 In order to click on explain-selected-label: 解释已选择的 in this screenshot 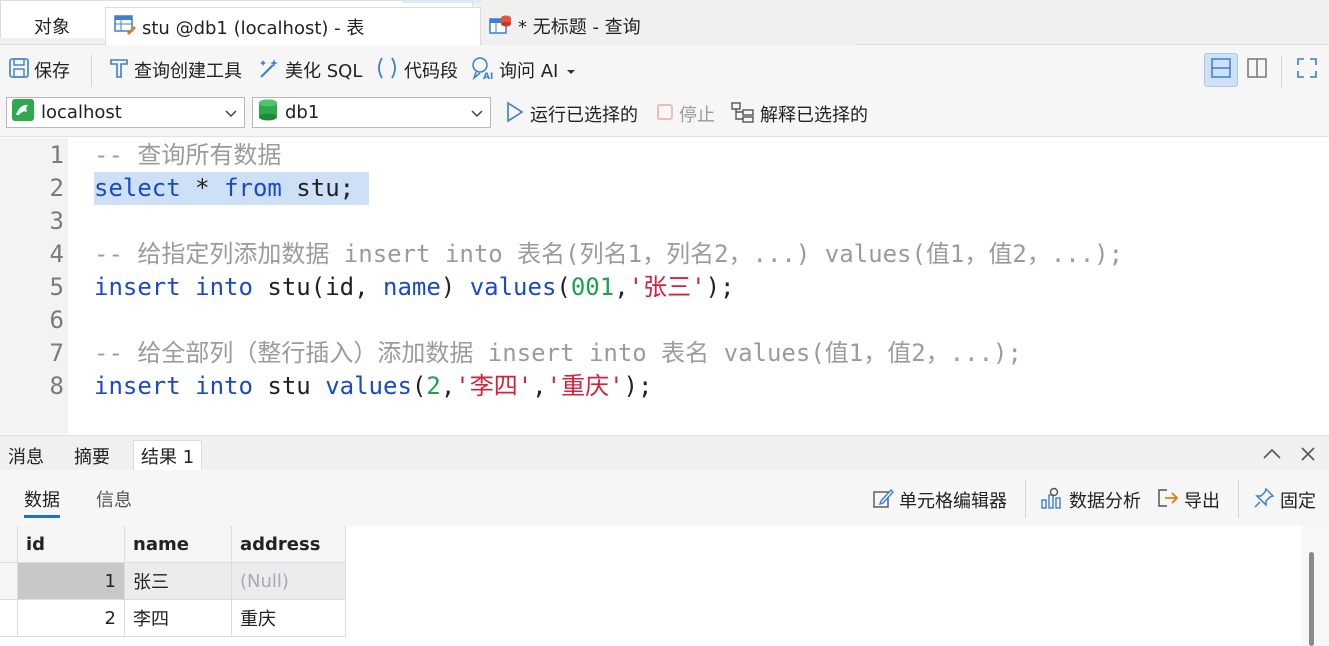, I will do `click(814, 115)`.